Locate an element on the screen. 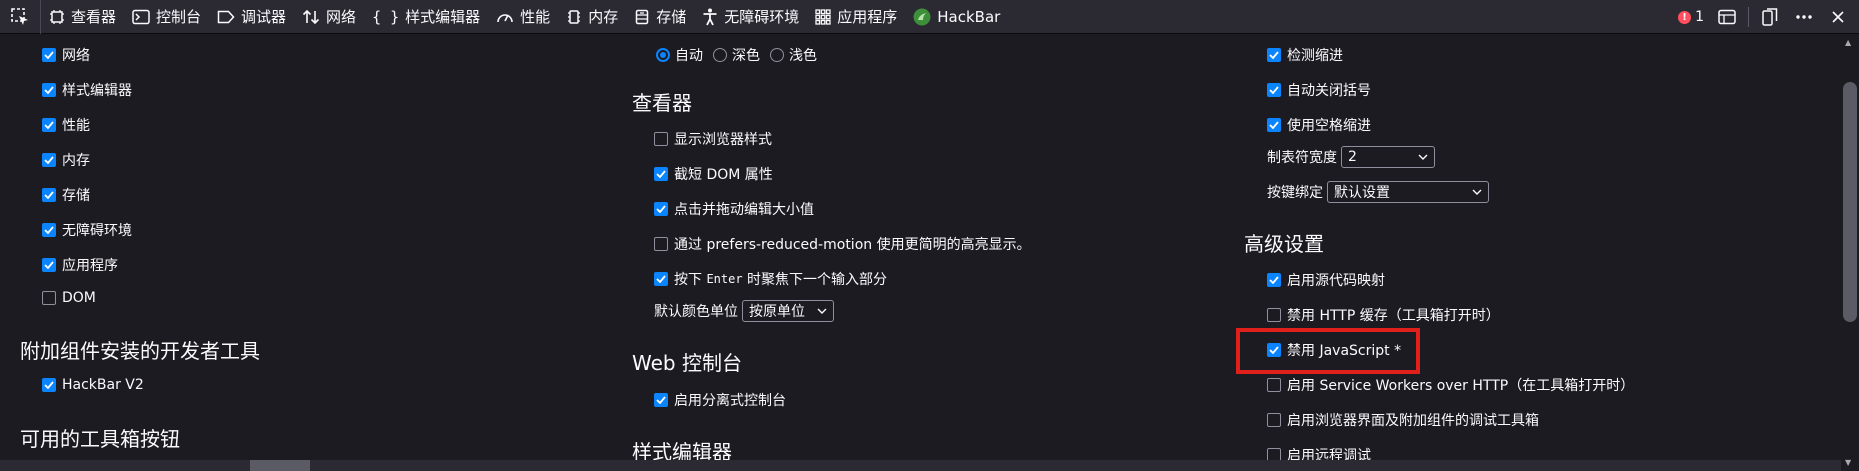 The height and width of the screenshot is (471, 1859). horizontal-scrollbar-thumb is located at coordinates (280, 465).